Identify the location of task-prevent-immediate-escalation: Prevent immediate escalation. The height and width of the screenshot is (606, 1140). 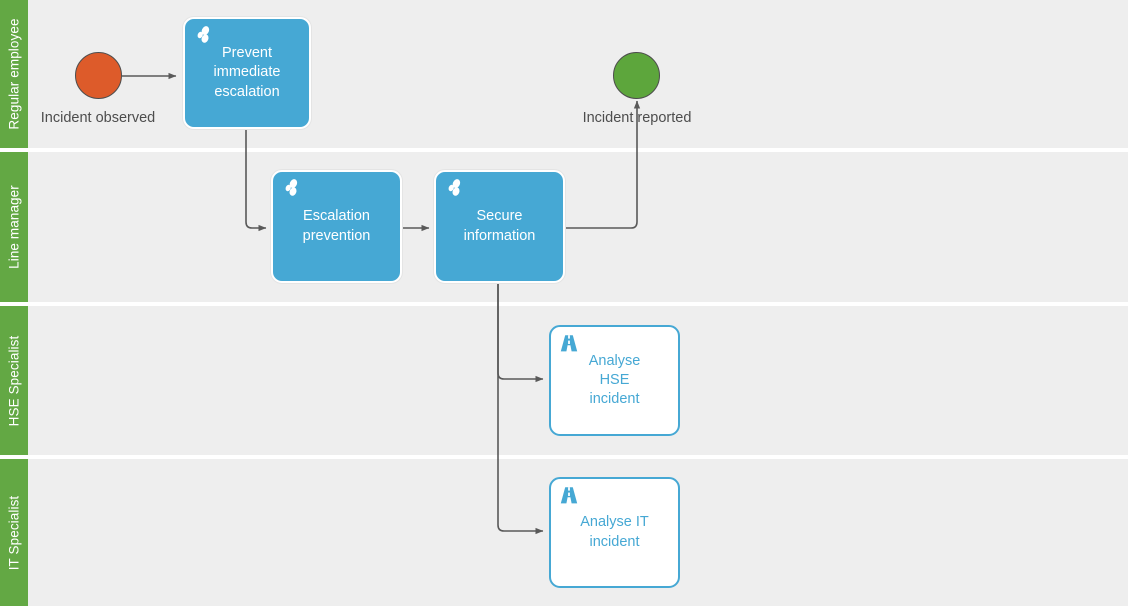
(247, 73).